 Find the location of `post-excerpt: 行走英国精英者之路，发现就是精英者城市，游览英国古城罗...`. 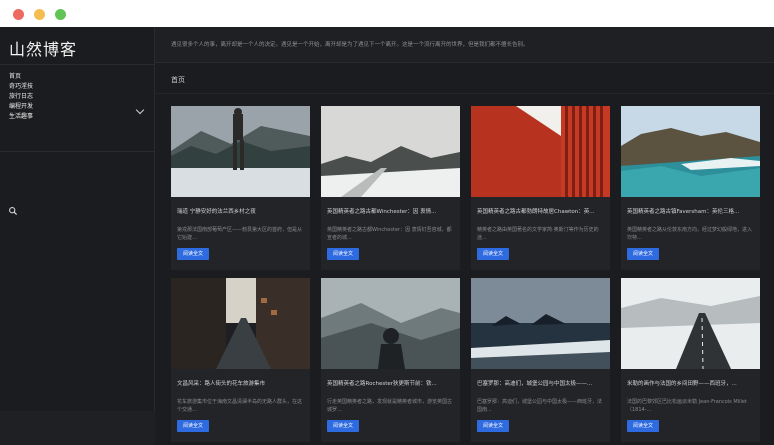

post-excerpt: 行走英国精英者之路，发现就是精英者城市，游览英国古城罗... is located at coordinates (390, 406).